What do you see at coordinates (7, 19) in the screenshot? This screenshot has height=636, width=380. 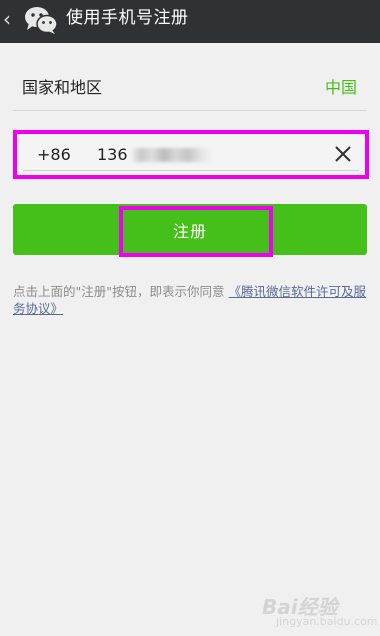 I see `chevron-left-icon: ‹` at bounding box center [7, 19].